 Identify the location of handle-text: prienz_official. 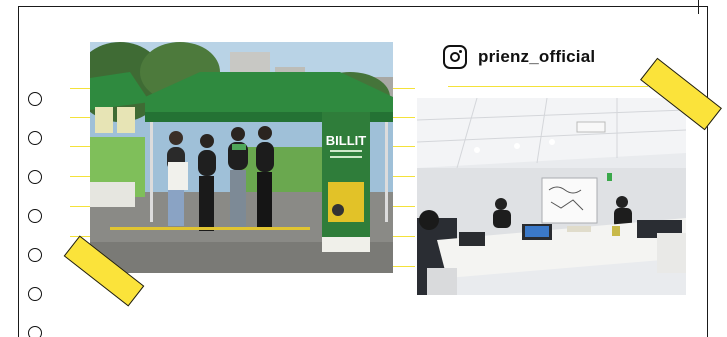
(537, 56).